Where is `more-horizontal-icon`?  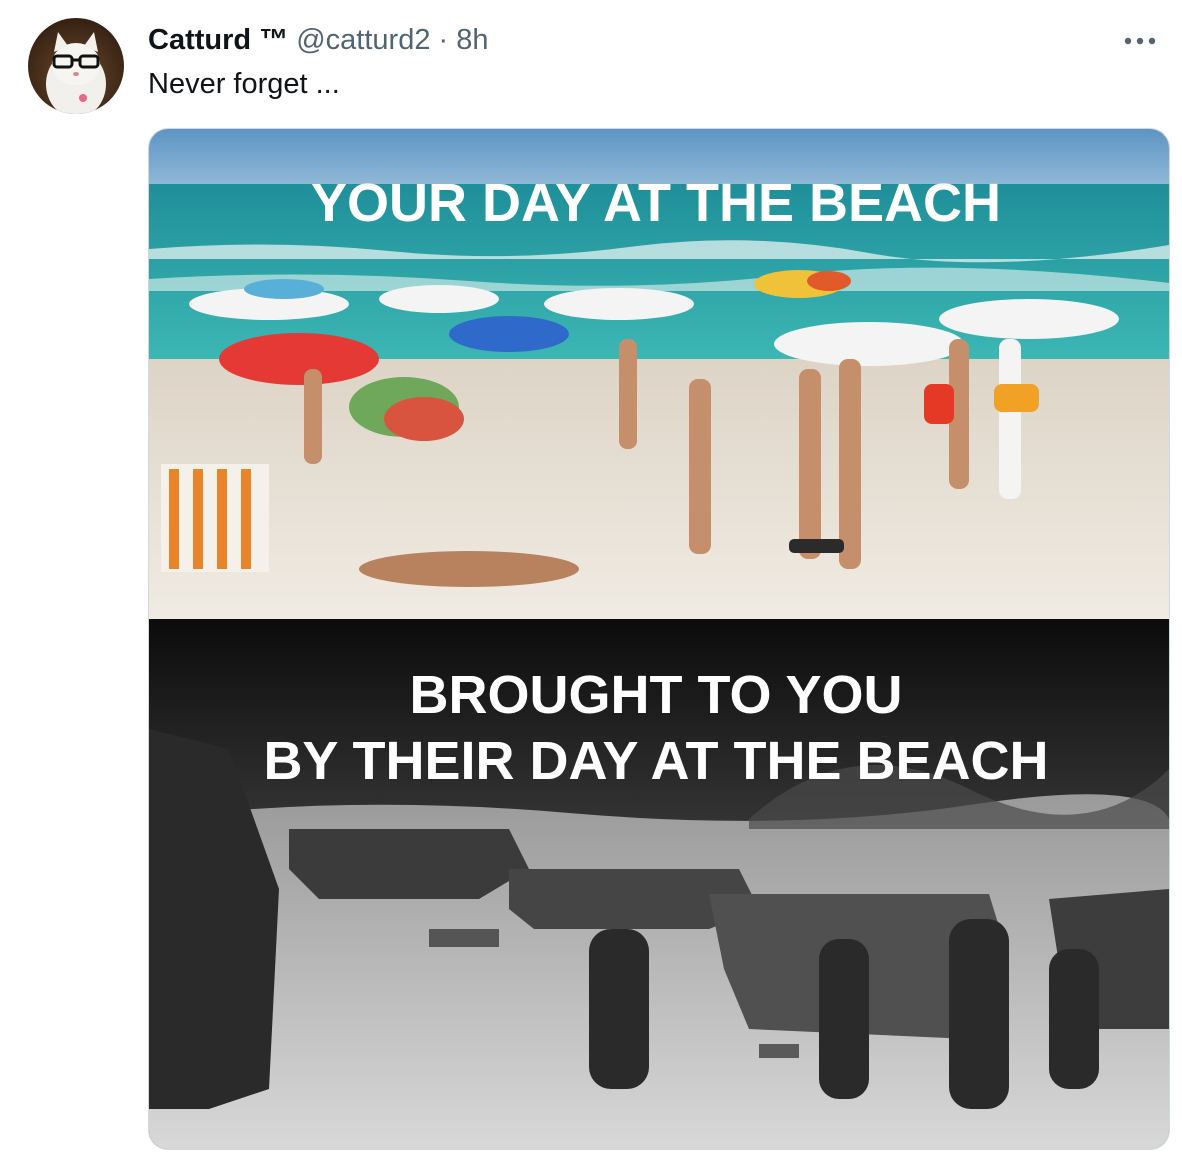
more-horizontal-icon is located at coordinates (1140, 41).